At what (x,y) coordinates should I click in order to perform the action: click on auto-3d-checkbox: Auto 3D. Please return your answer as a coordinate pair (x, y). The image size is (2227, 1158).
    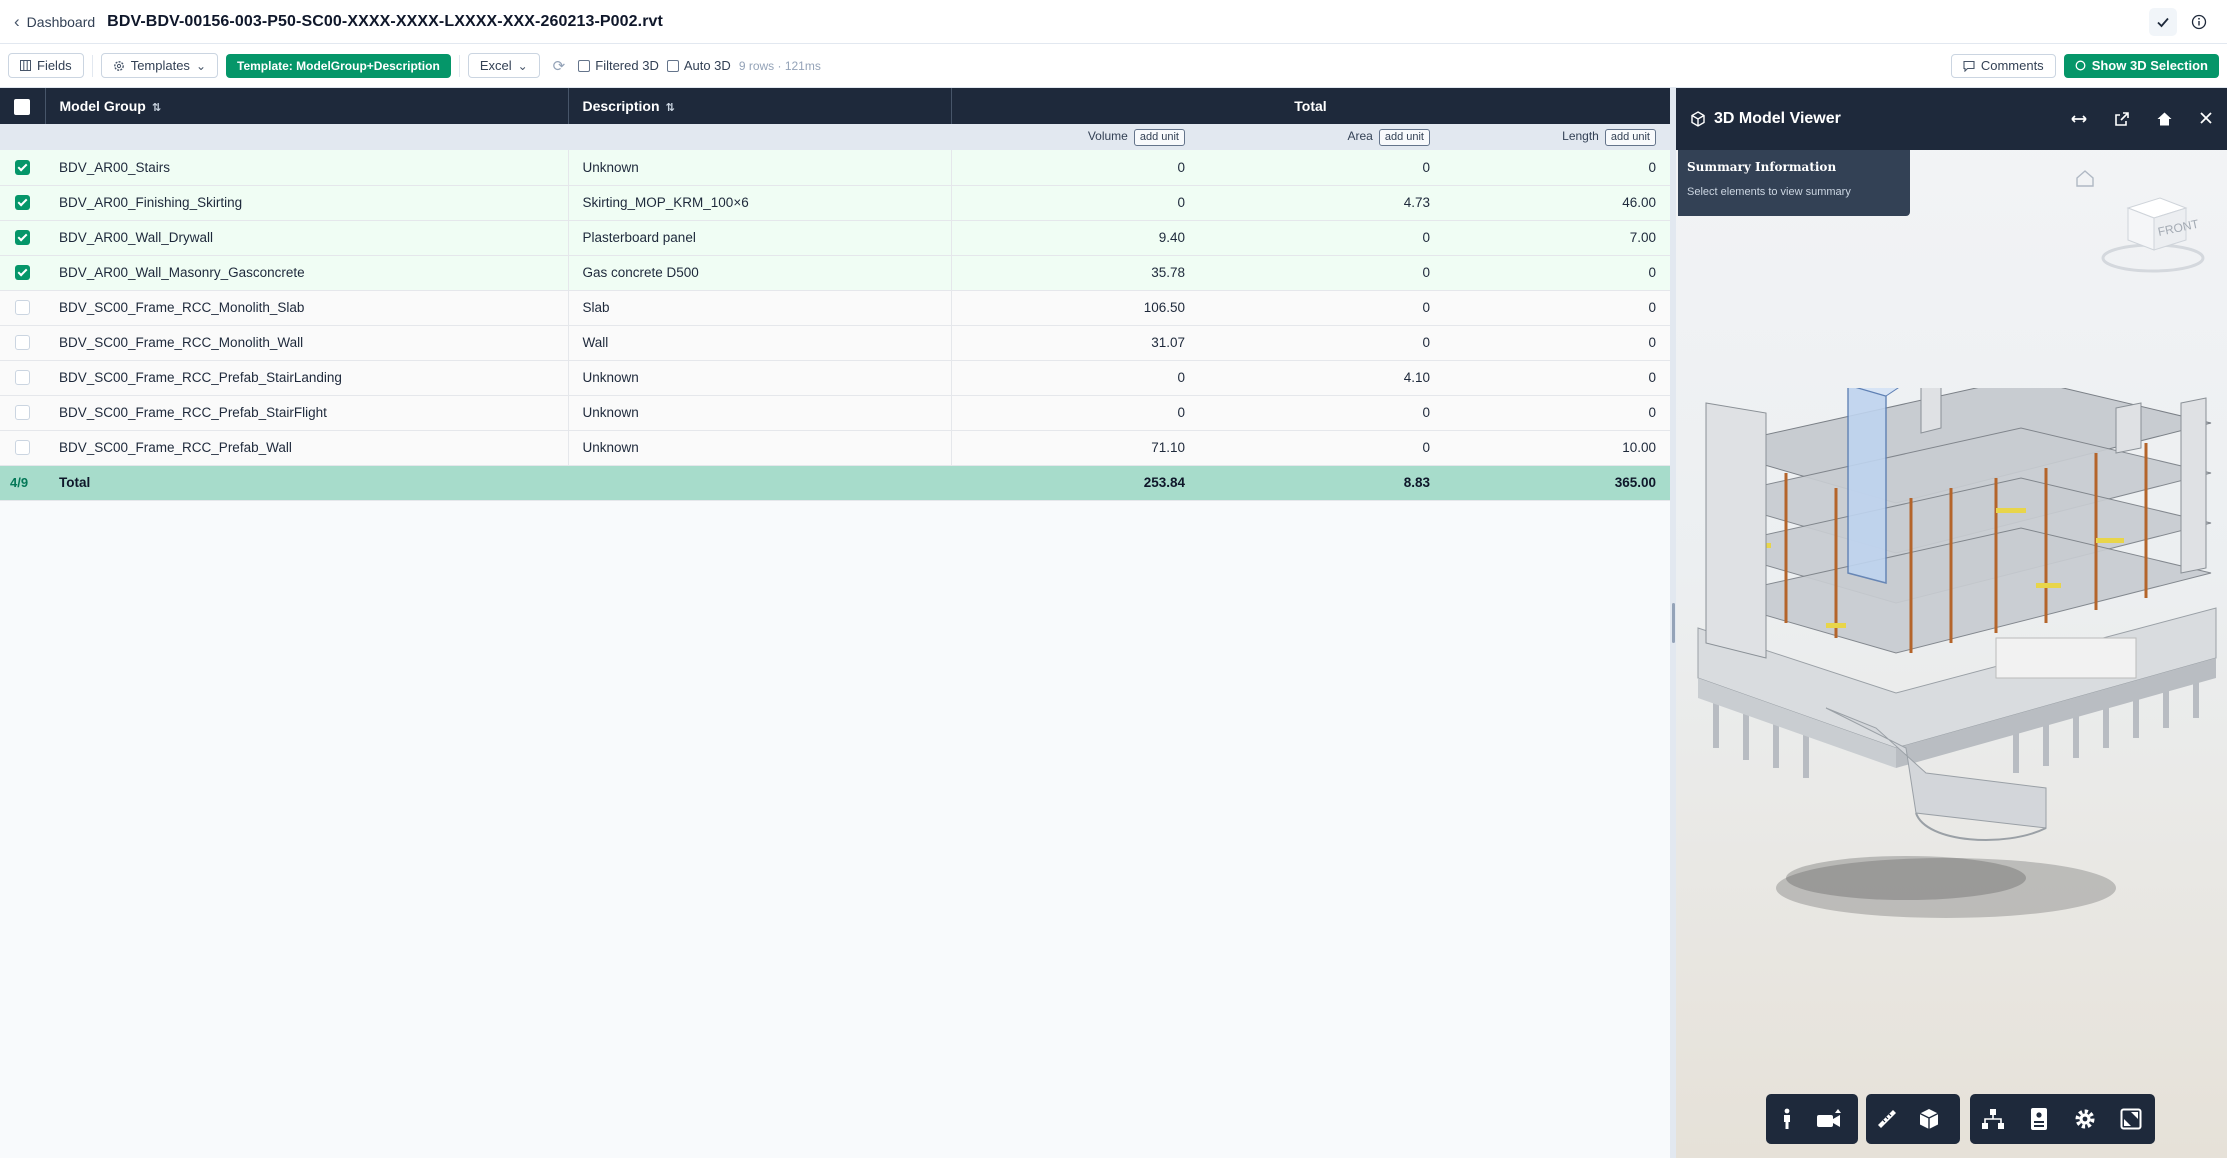
    Looking at the image, I should click on (698, 65).